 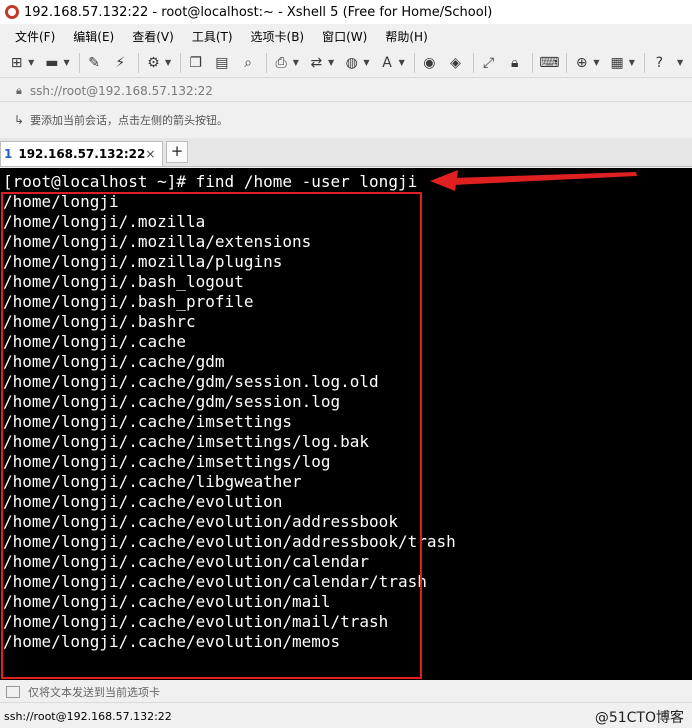 I want to click on menu-window: 窗口(W), so click(x=344, y=36).